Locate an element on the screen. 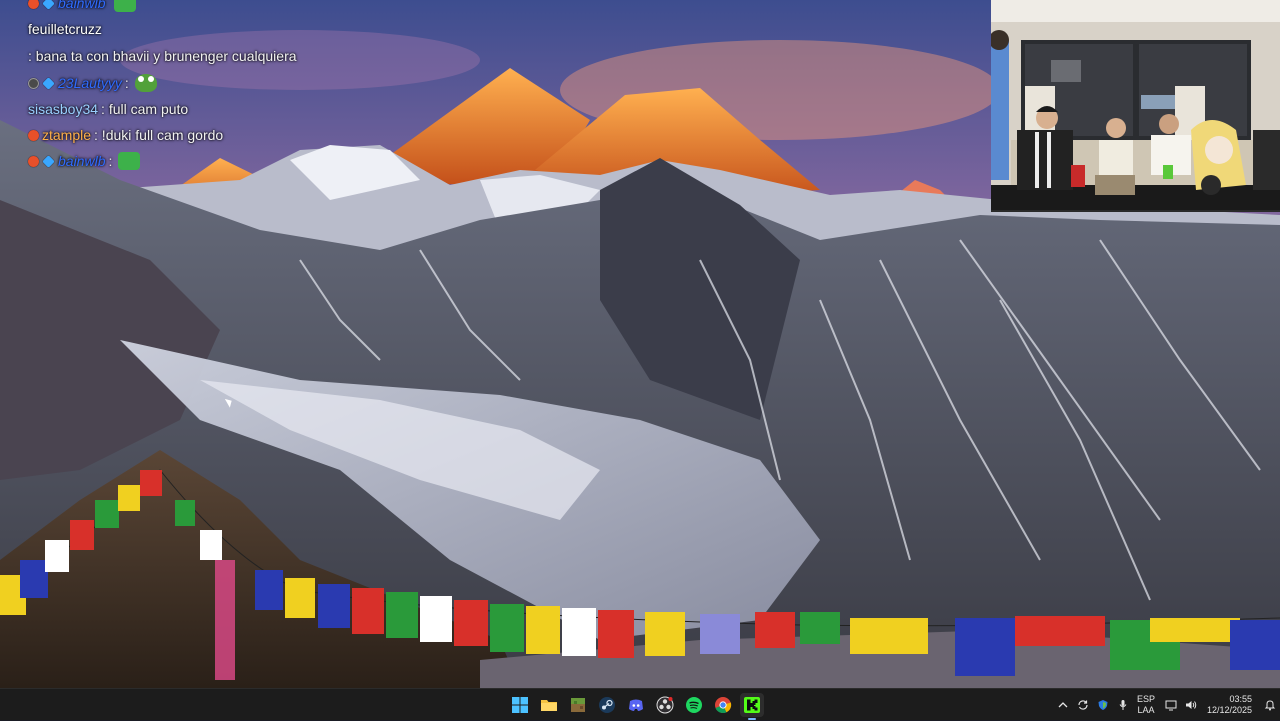 This screenshot has height=721, width=1280. speaker-icon is located at coordinates (1191, 705).